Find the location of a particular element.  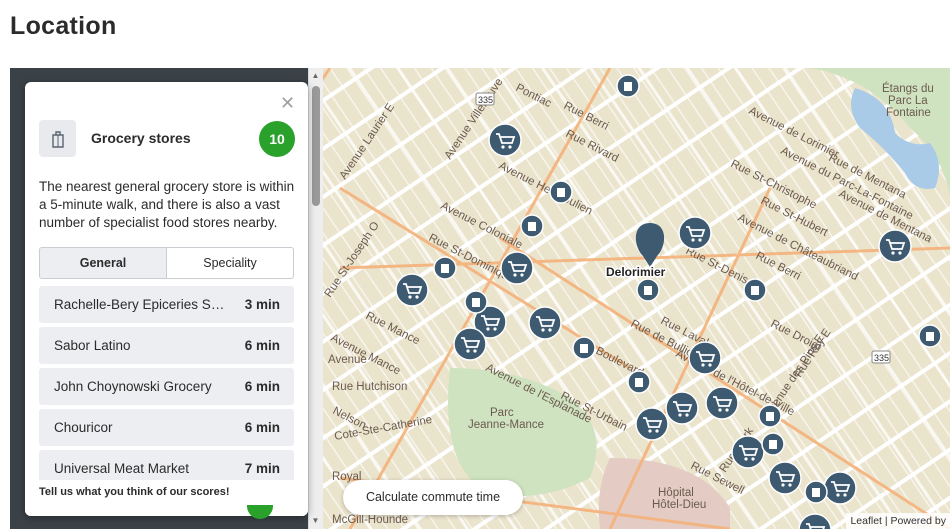

category-title: Grocery stores is located at coordinates (141, 138).